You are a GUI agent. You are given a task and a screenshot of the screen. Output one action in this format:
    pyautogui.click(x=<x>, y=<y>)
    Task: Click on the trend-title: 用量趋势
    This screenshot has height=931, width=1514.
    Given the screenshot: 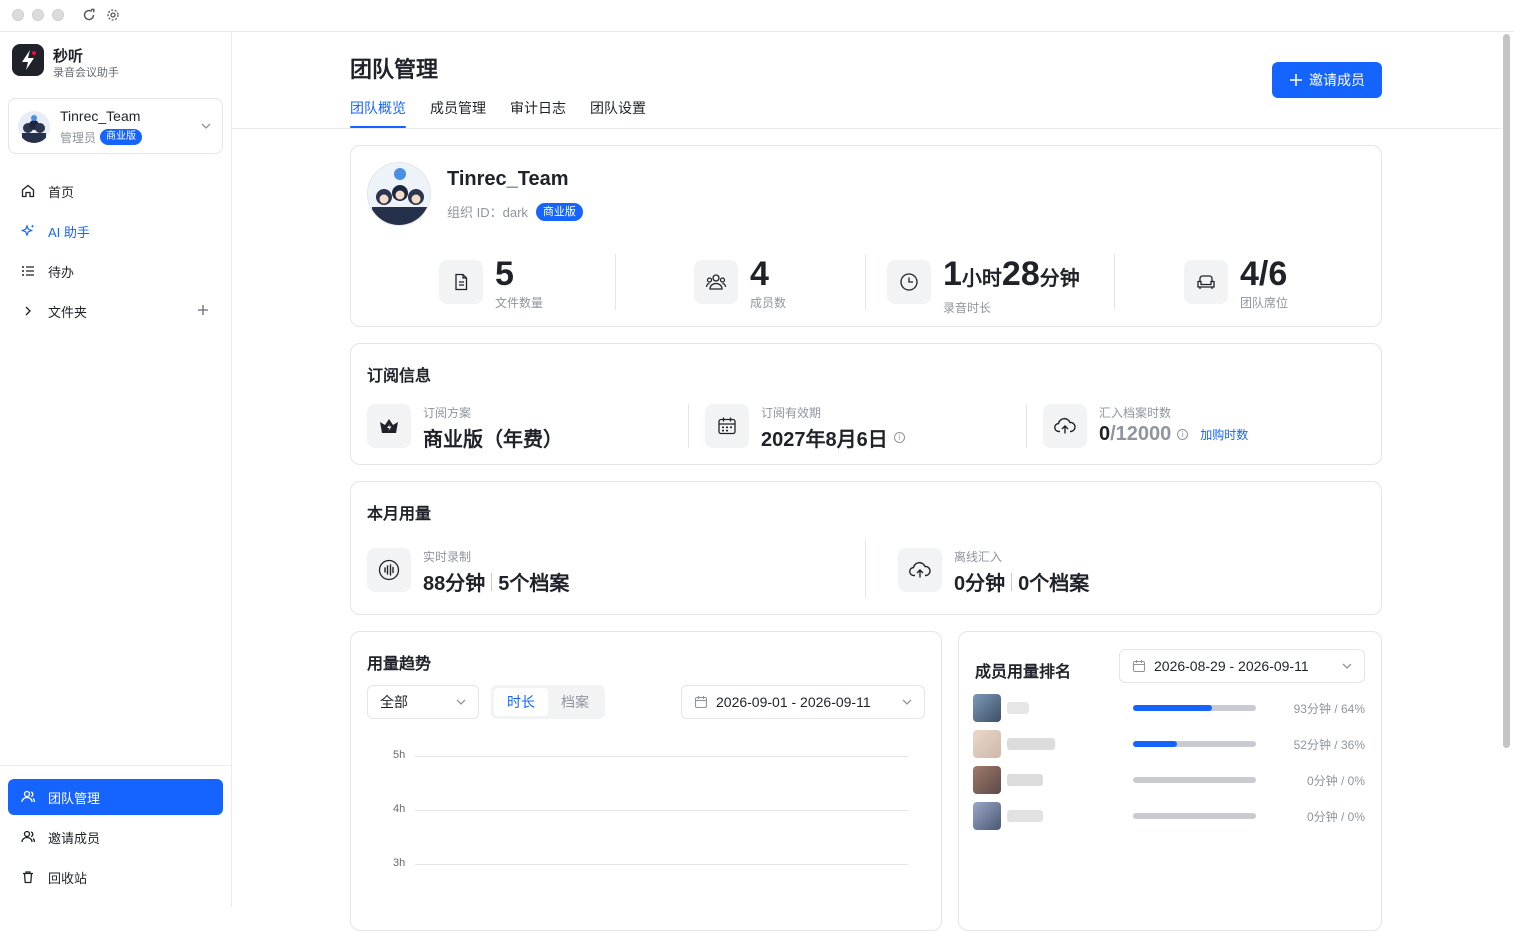 What is the action you would take?
    pyautogui.click(x=399, y=664)
    